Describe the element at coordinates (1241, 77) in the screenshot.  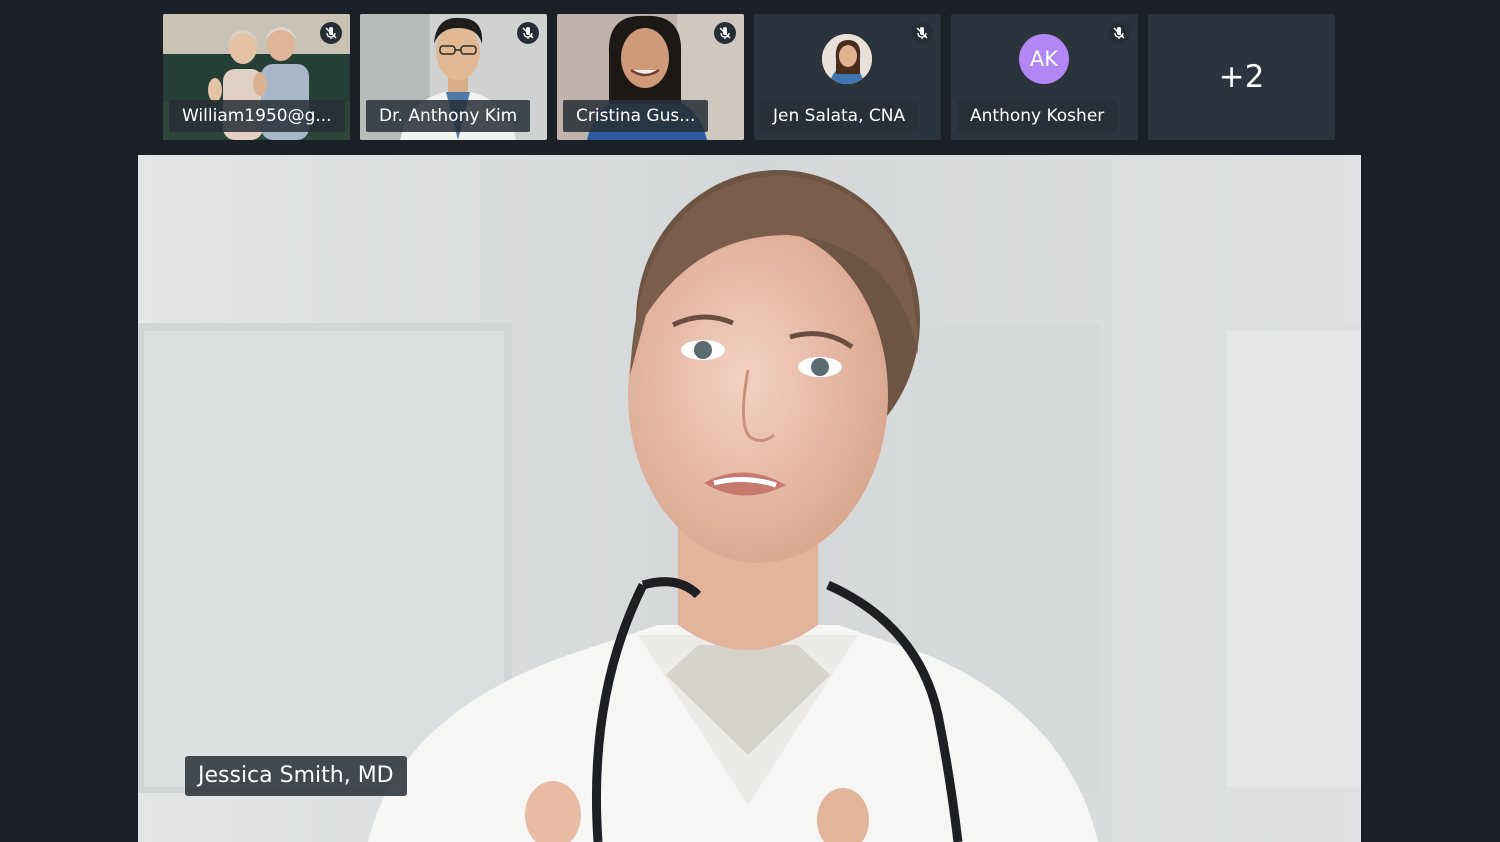
I see `more-participants-button: +2` at that location.